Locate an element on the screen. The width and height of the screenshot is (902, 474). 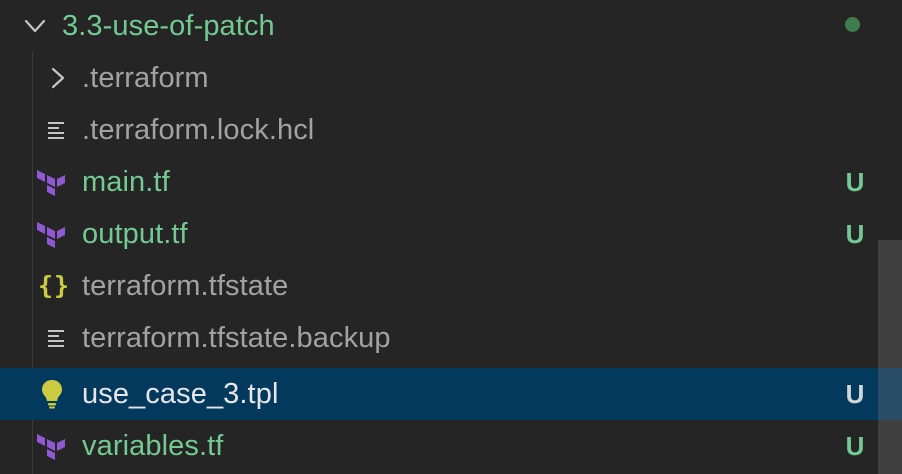
tree-item-variables-tf: variables.tf U is located at coordinates (451, 446).